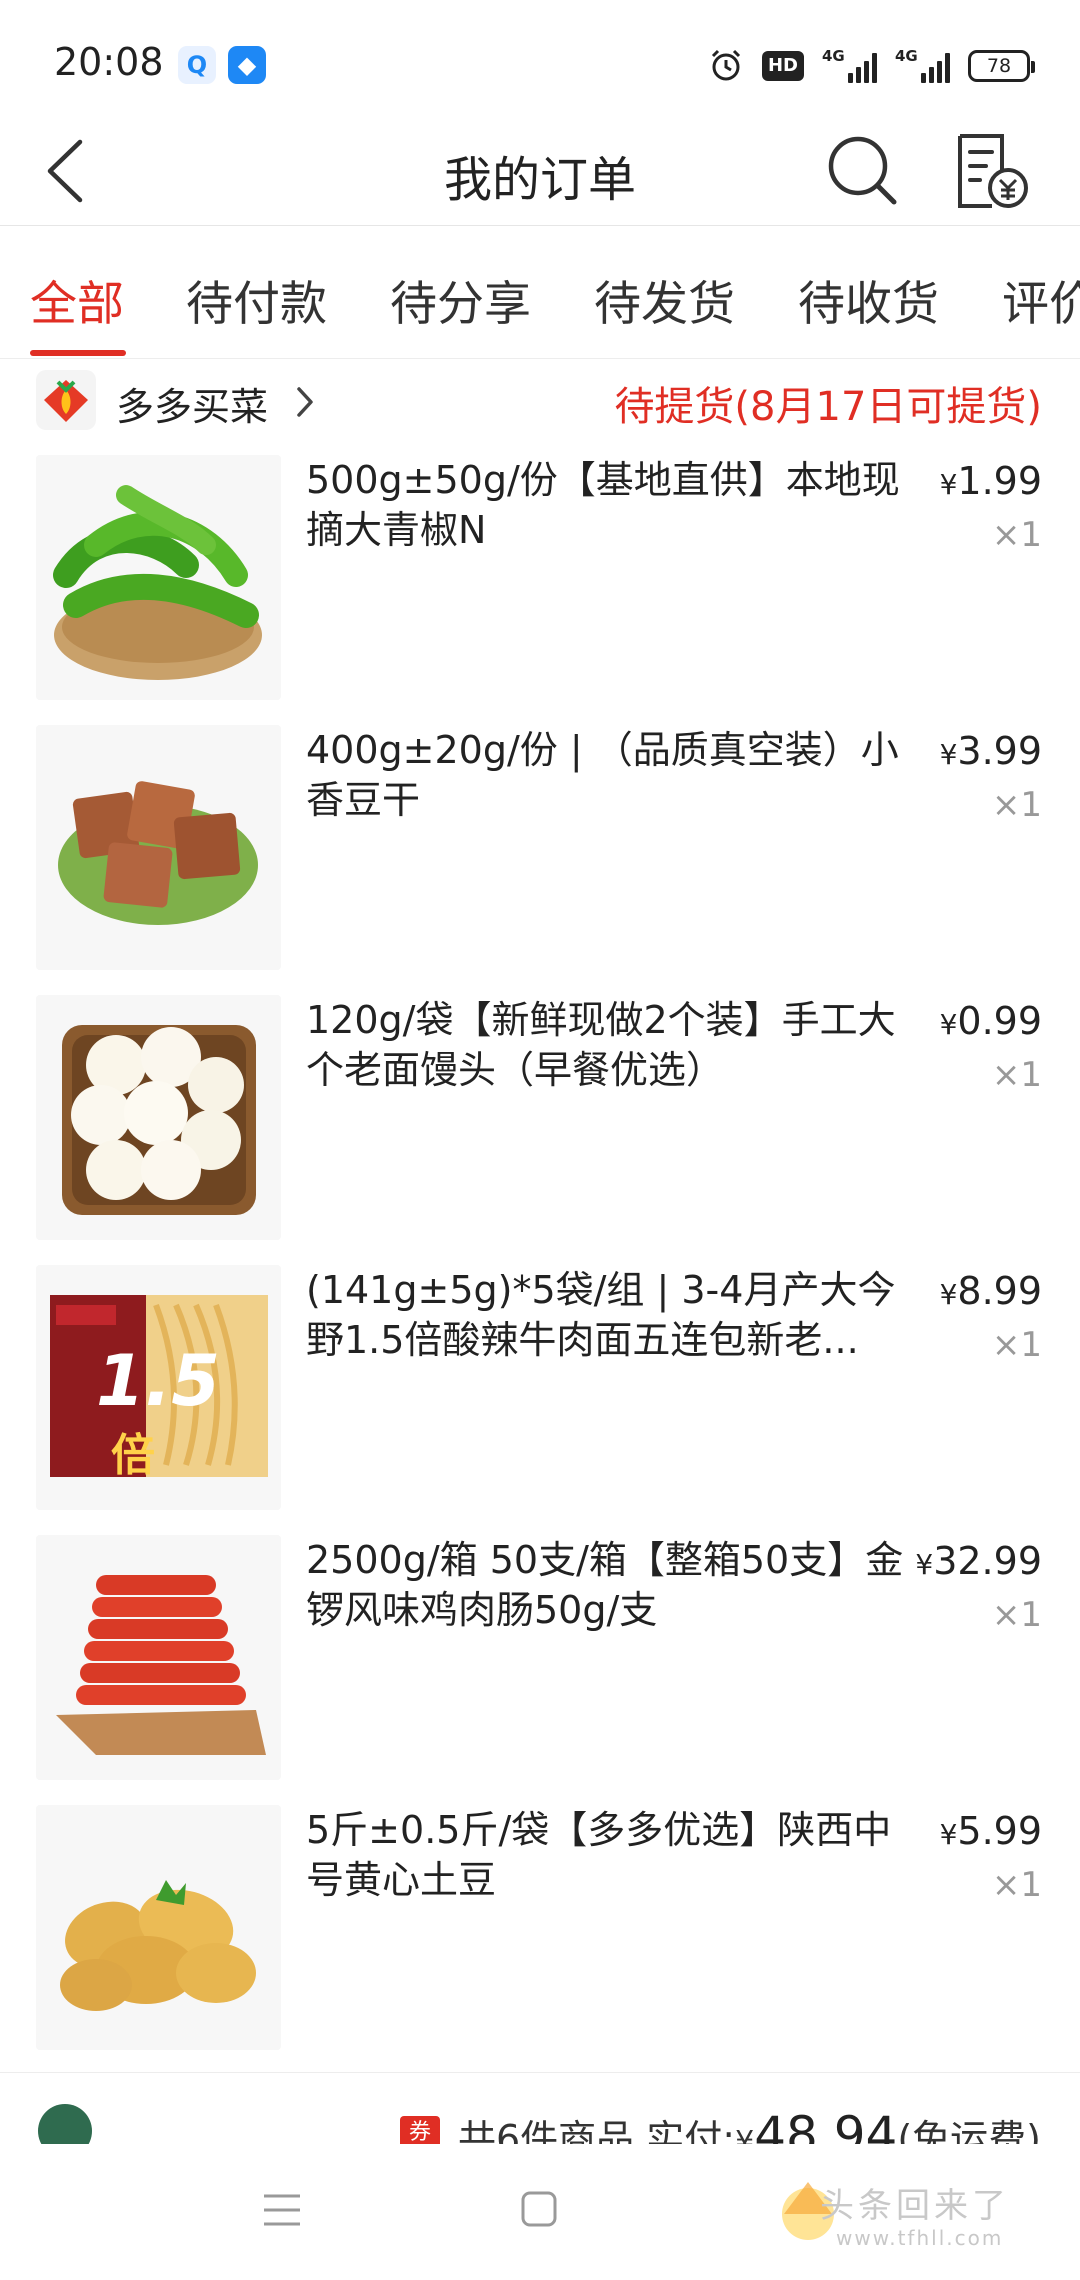 This screenshot has height=2280, width=1080. What do you see at coordinates (539, 180) in the screenshot?
I see `page-title: 我的订单` at bounding box center [539, 180].